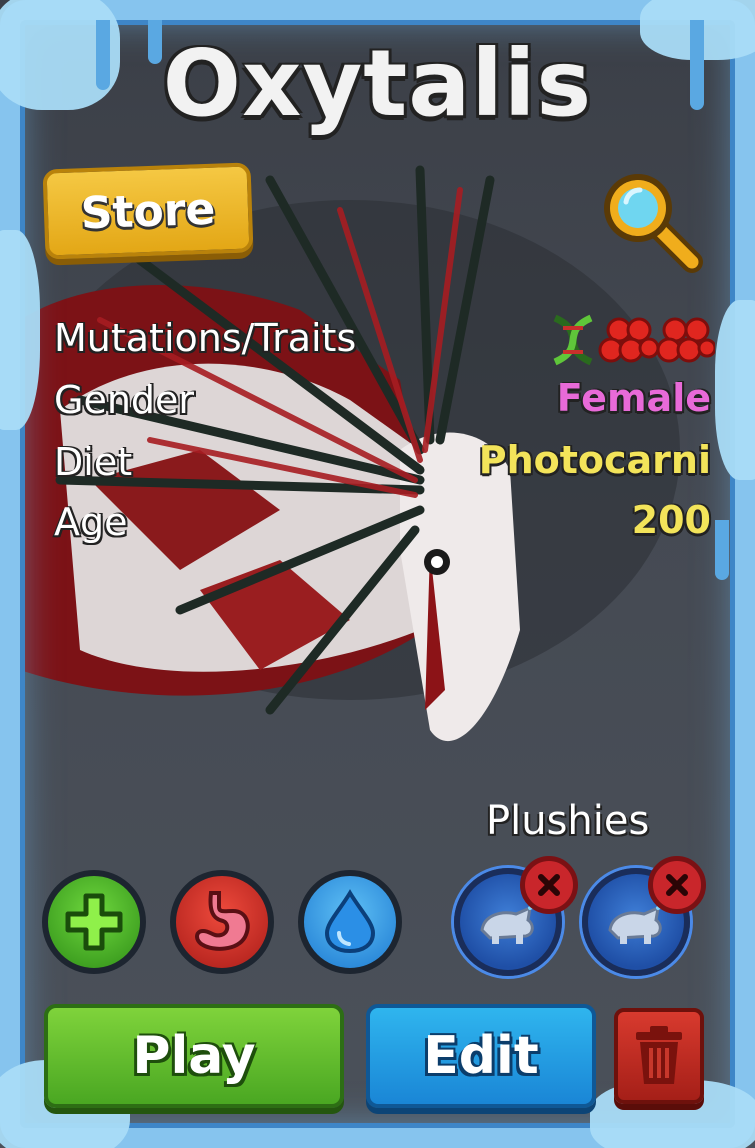 Image resolution: width=755 pixels, height=1148 pixels. What do you see at coordinates (671, 520) in the screenshot?
I see `age-value: 200` at bounding box center [671, 520].